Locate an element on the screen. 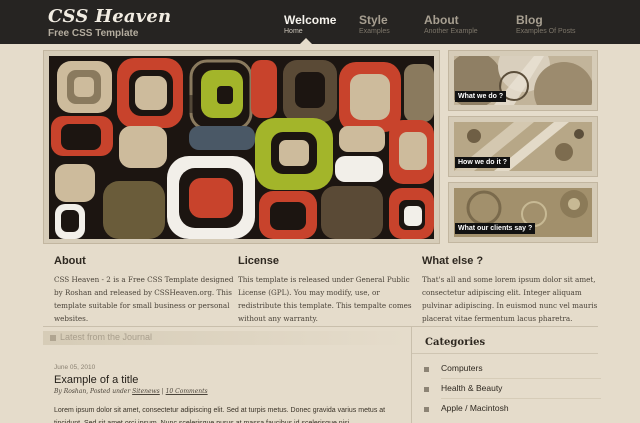 The height and width of the screenshot is (423, 640). post-date: June 05, 2010 is located at coordinates (75, 367).